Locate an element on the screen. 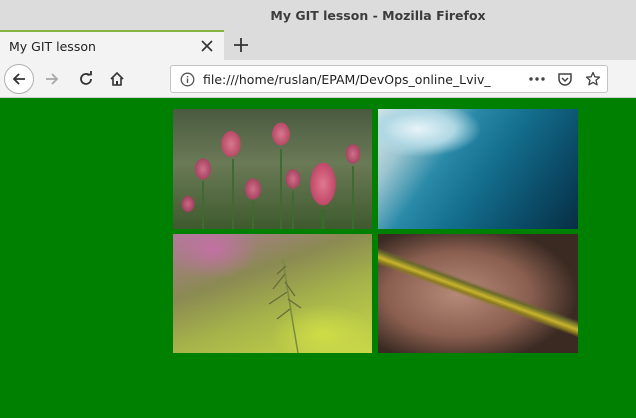 The height and width of the screenshot is (418, 636). tulips-image is located at coordinates (272, 169).